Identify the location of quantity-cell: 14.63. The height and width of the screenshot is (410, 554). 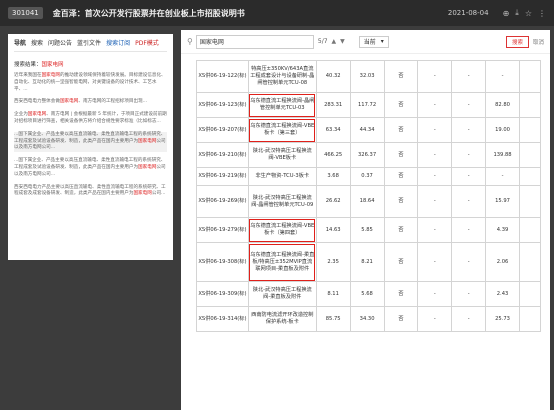
(333, 230).